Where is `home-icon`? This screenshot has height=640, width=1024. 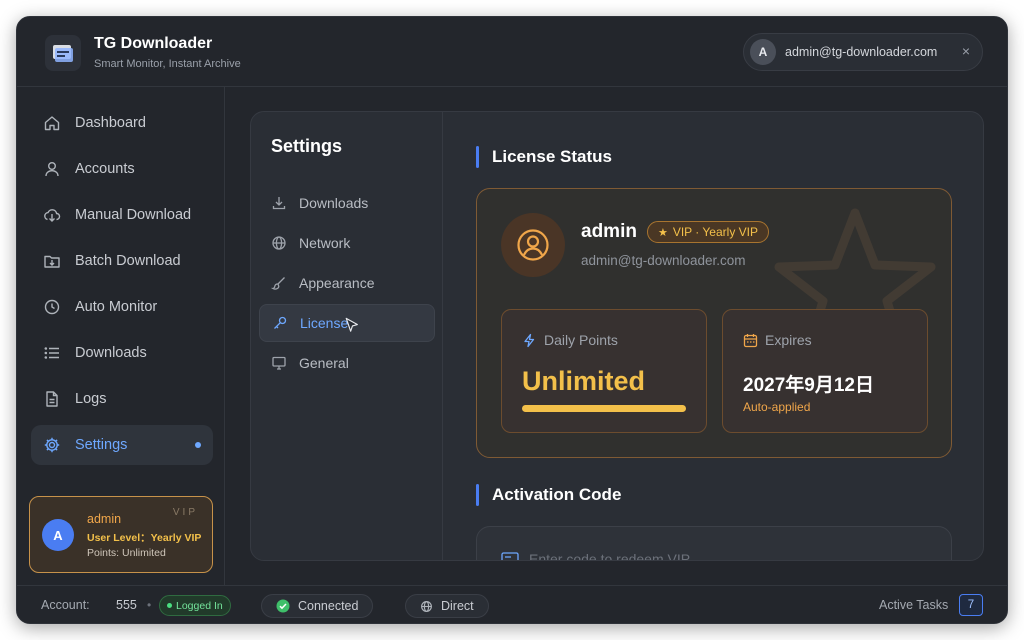 home-icon is located at coordinates (52, 123).